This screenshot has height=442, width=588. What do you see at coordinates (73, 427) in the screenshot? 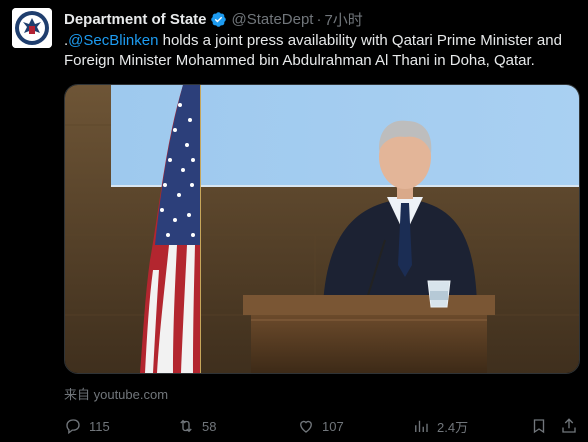
I see `reply-icon` at bounding box center [73, 427].